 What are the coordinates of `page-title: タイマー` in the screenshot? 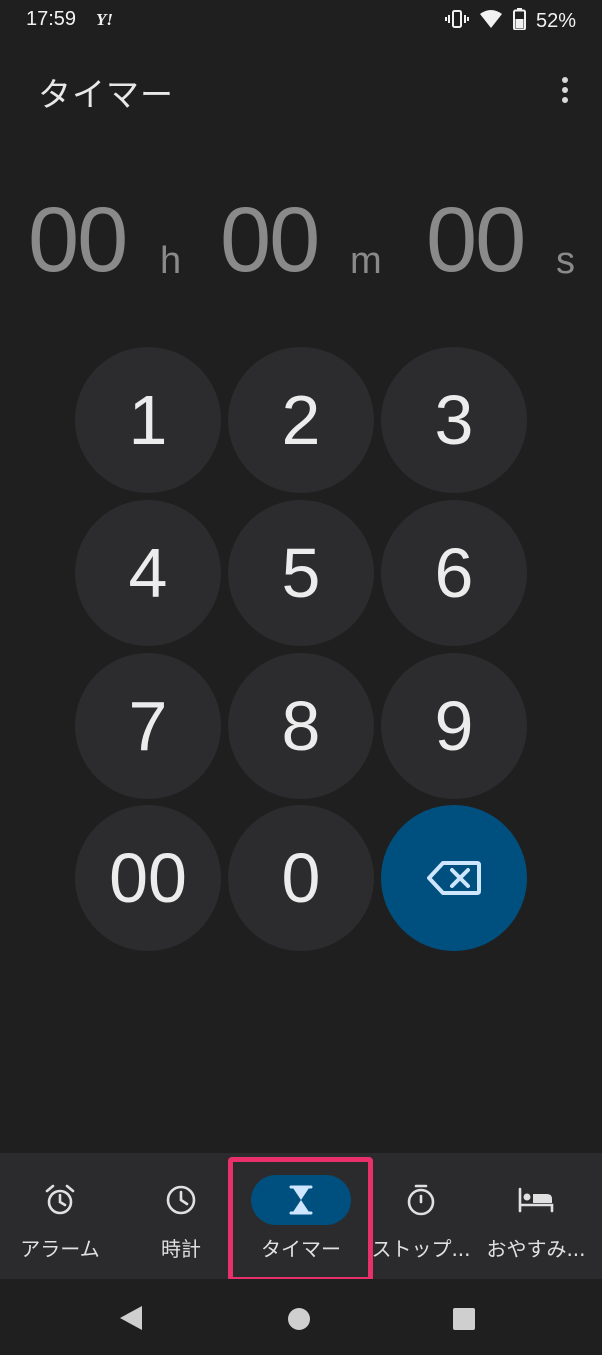 It's located at (106, 94).